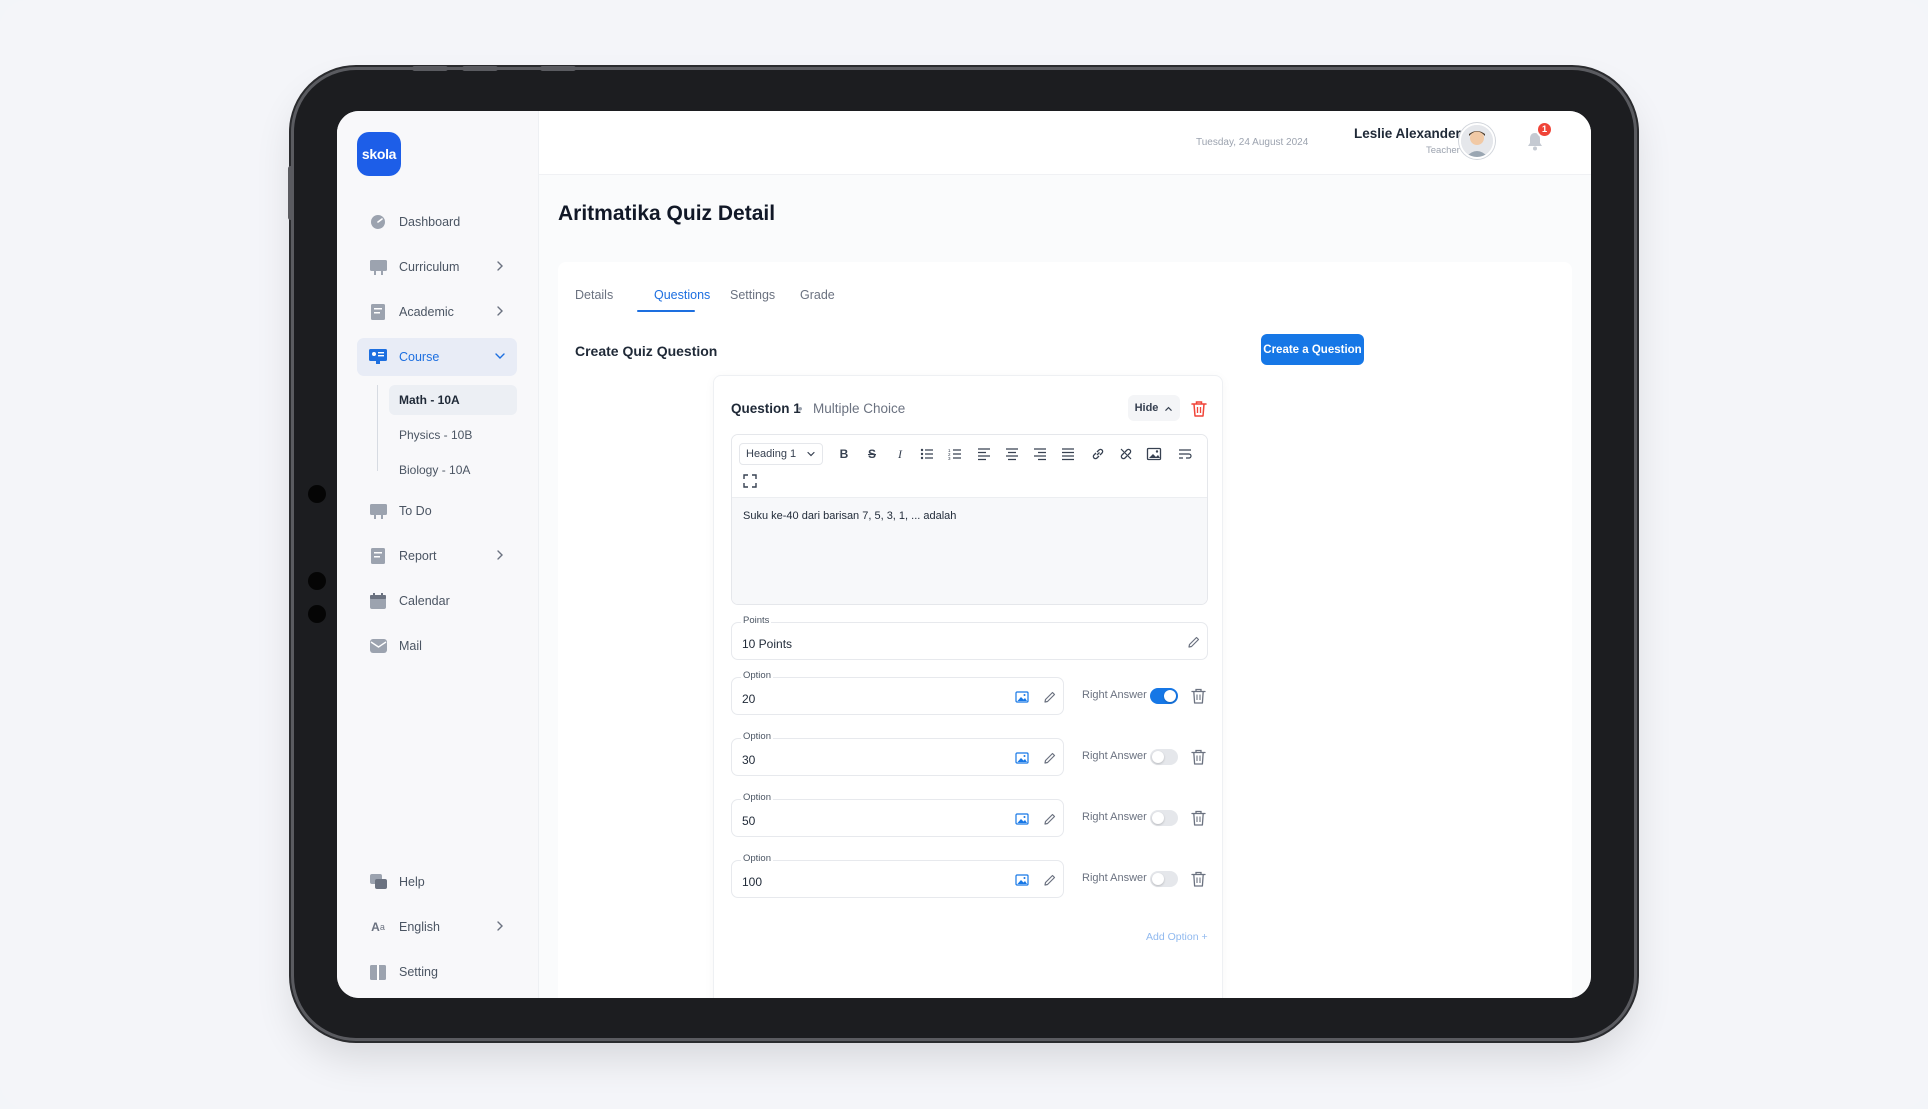 This screenshot has height=1109, width=1928. Describe the element at coordinates (984, 454) in the screenshot. I see `align-left-icon` at that location.